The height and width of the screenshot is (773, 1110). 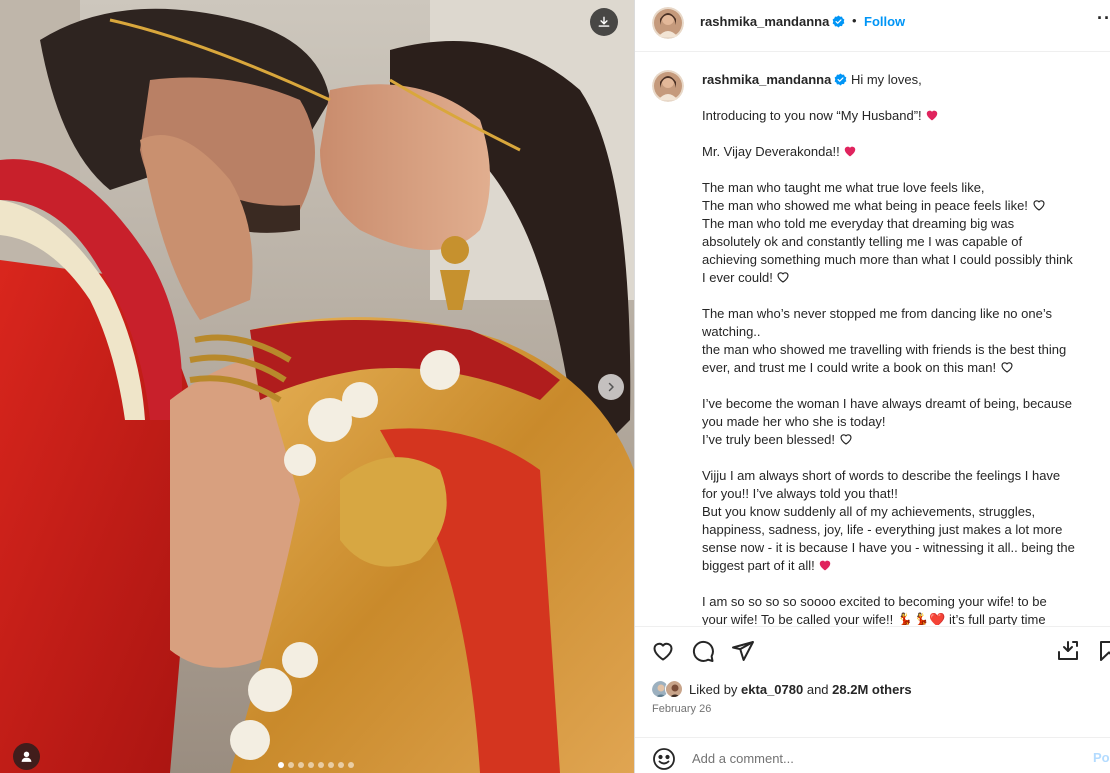 I want to click on download-button, so click(x=604, y=22).